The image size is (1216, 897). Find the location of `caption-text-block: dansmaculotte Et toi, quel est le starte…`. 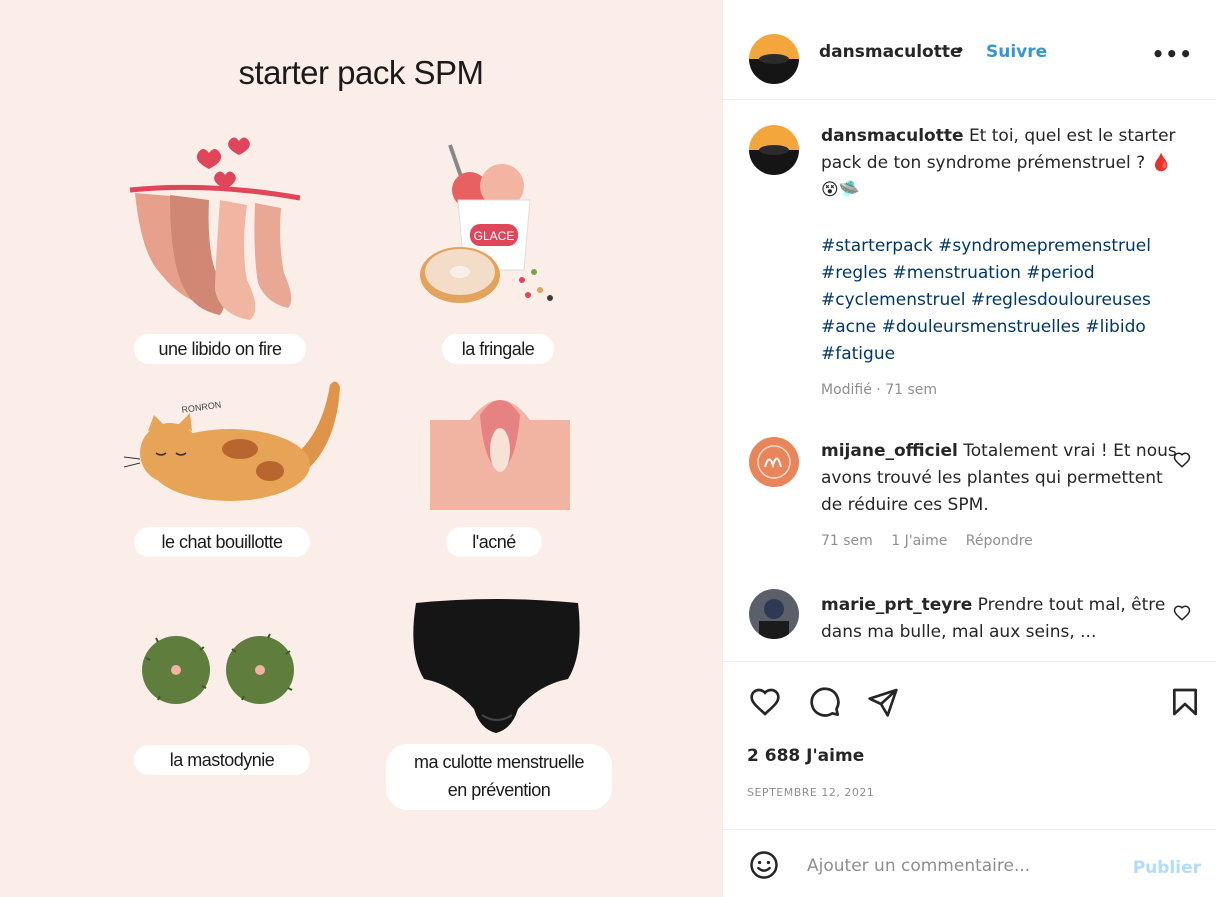

caption-text-block: dansmaculotte Et toi, quel est le starte… is located at coordinates (1001, 163).